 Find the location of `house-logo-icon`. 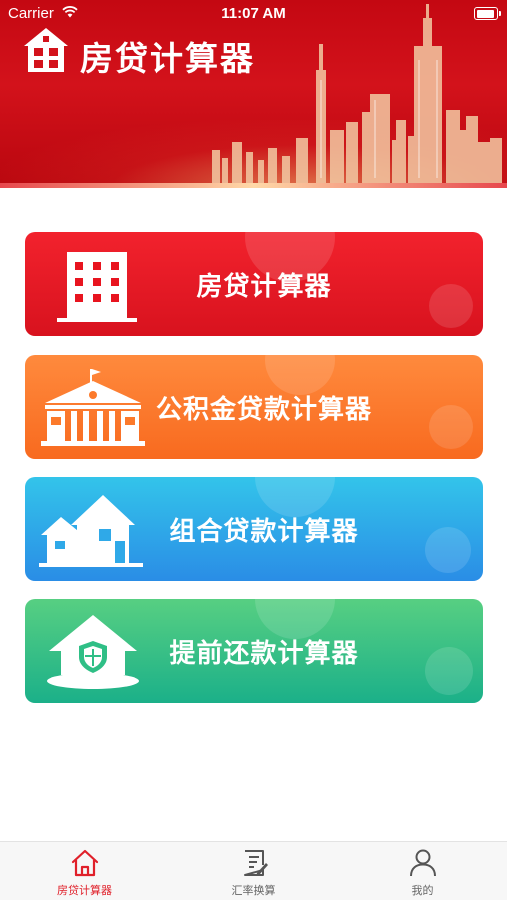

house-logo-icon is located at coordinates (46, 50).